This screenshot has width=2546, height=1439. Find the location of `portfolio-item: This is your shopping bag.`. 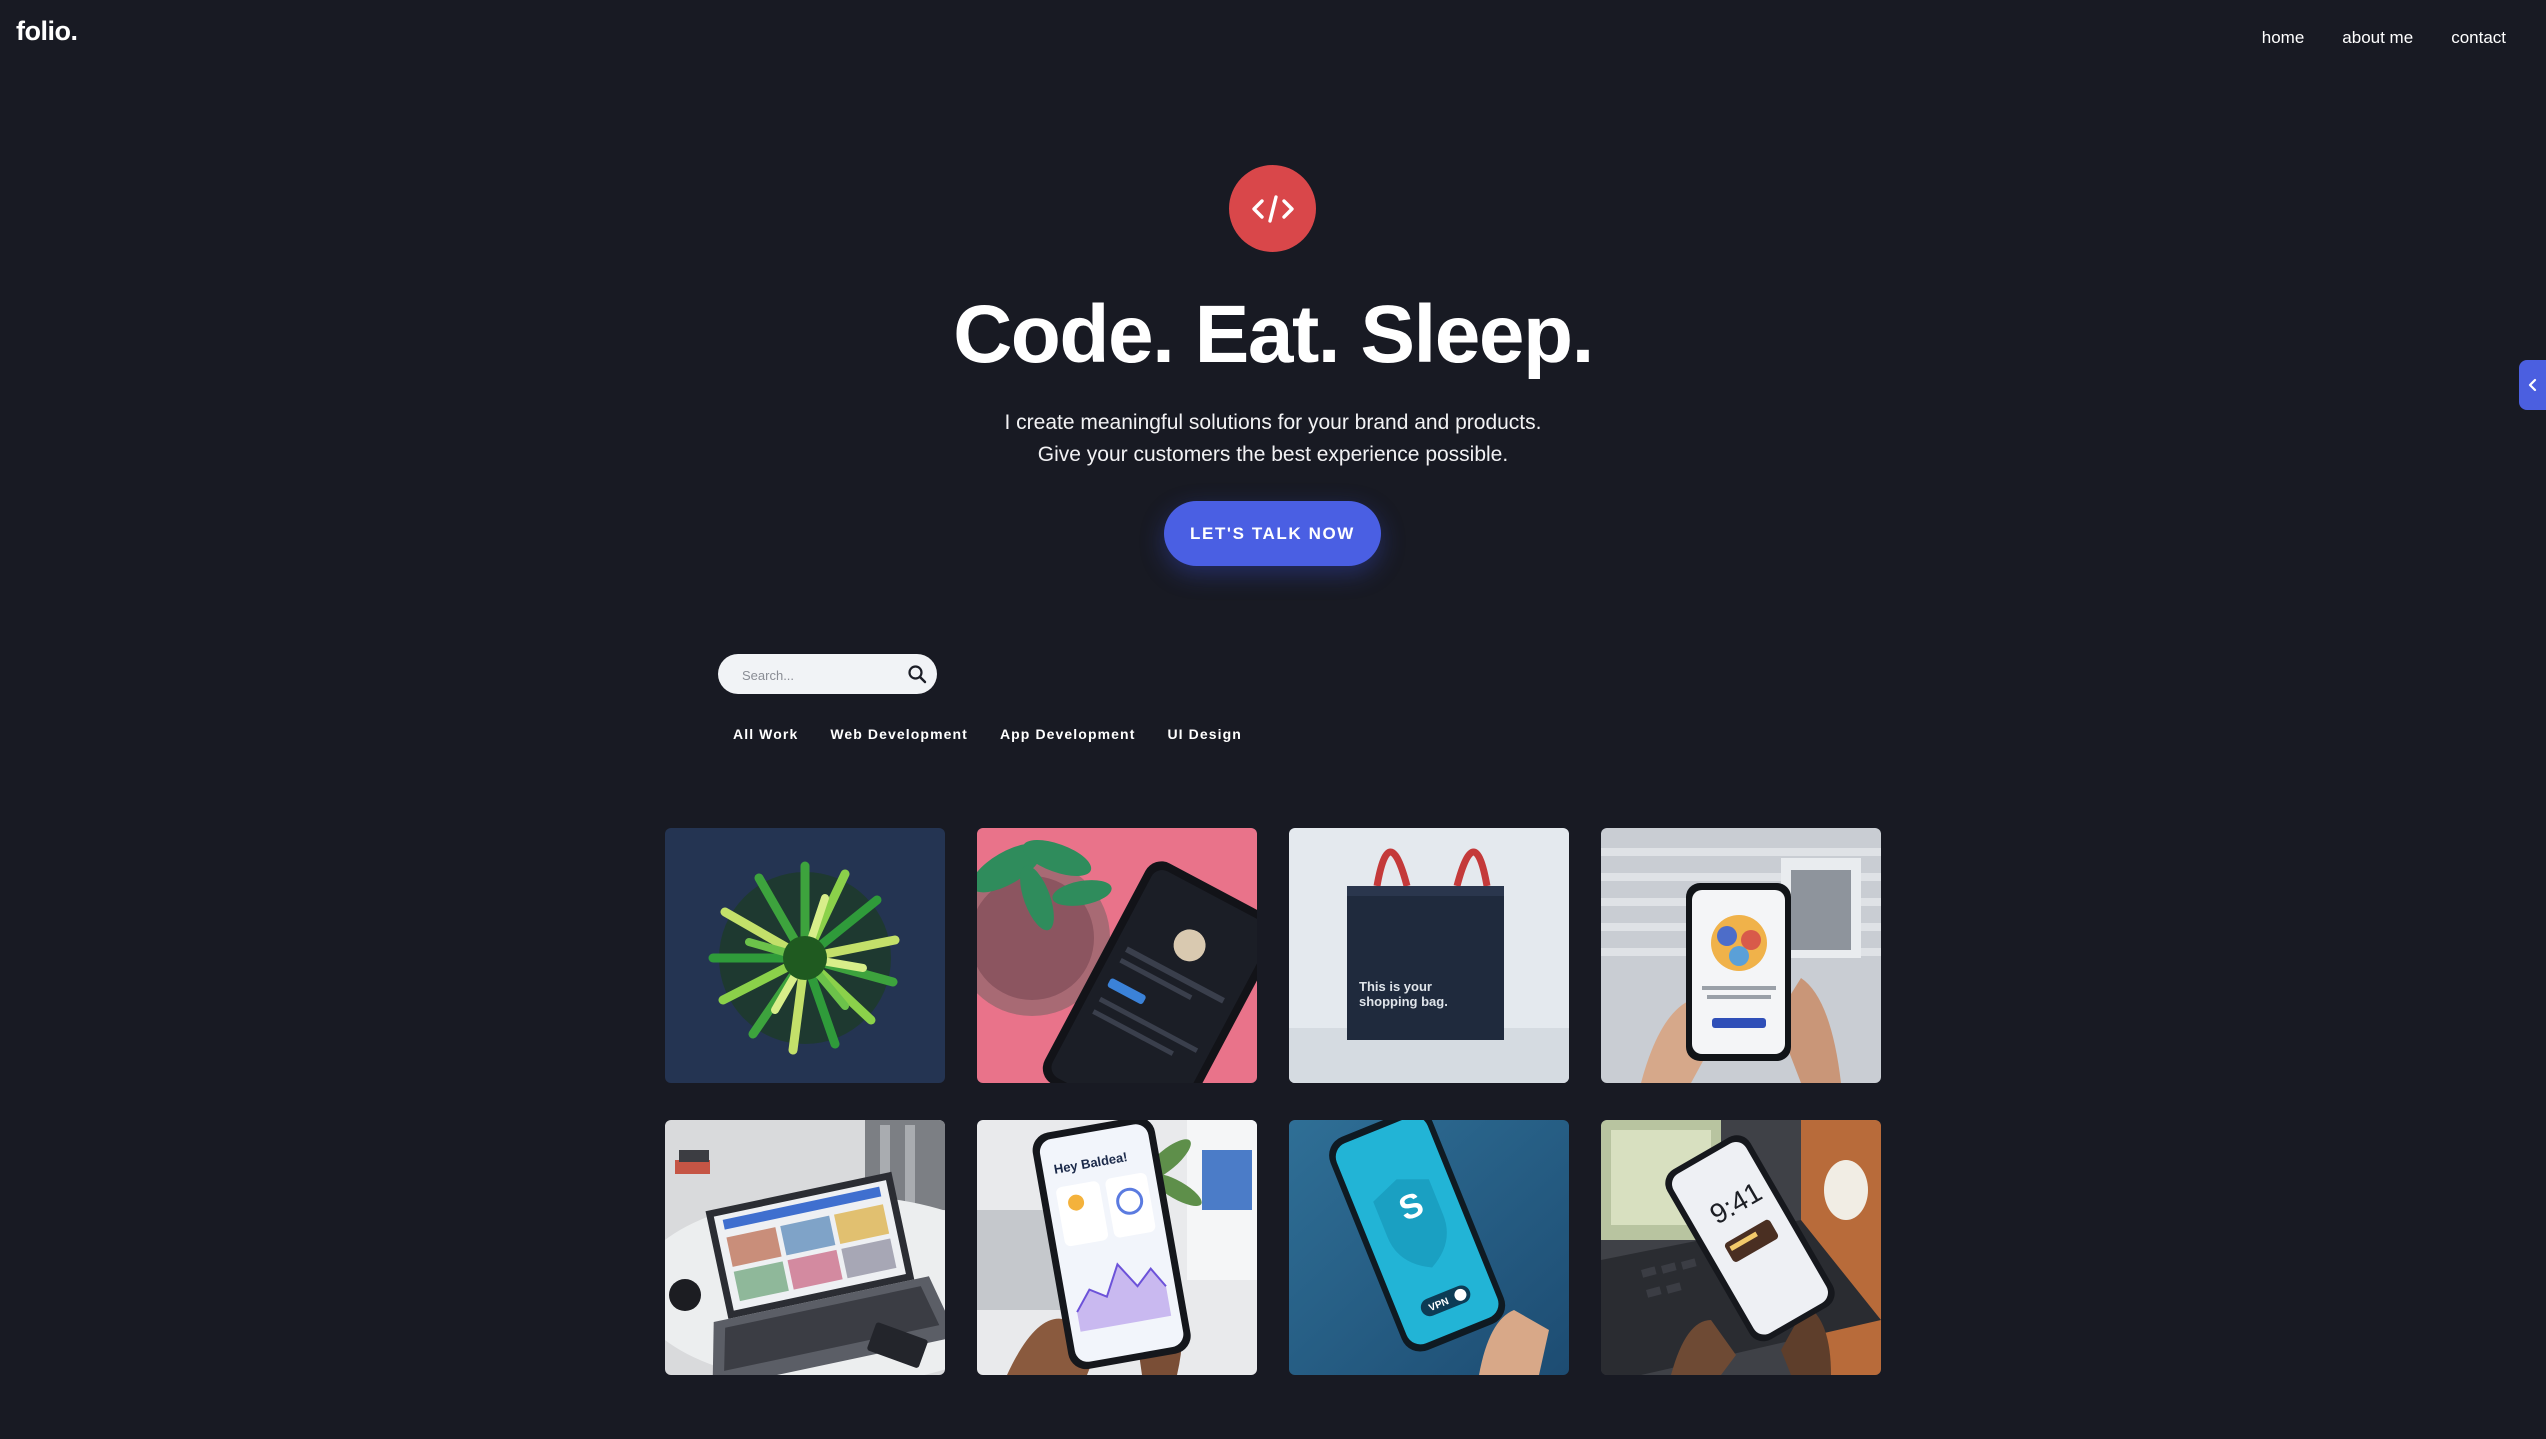

portfolio-item: This is your shopping bag. is located at coordinates (1429, 955).